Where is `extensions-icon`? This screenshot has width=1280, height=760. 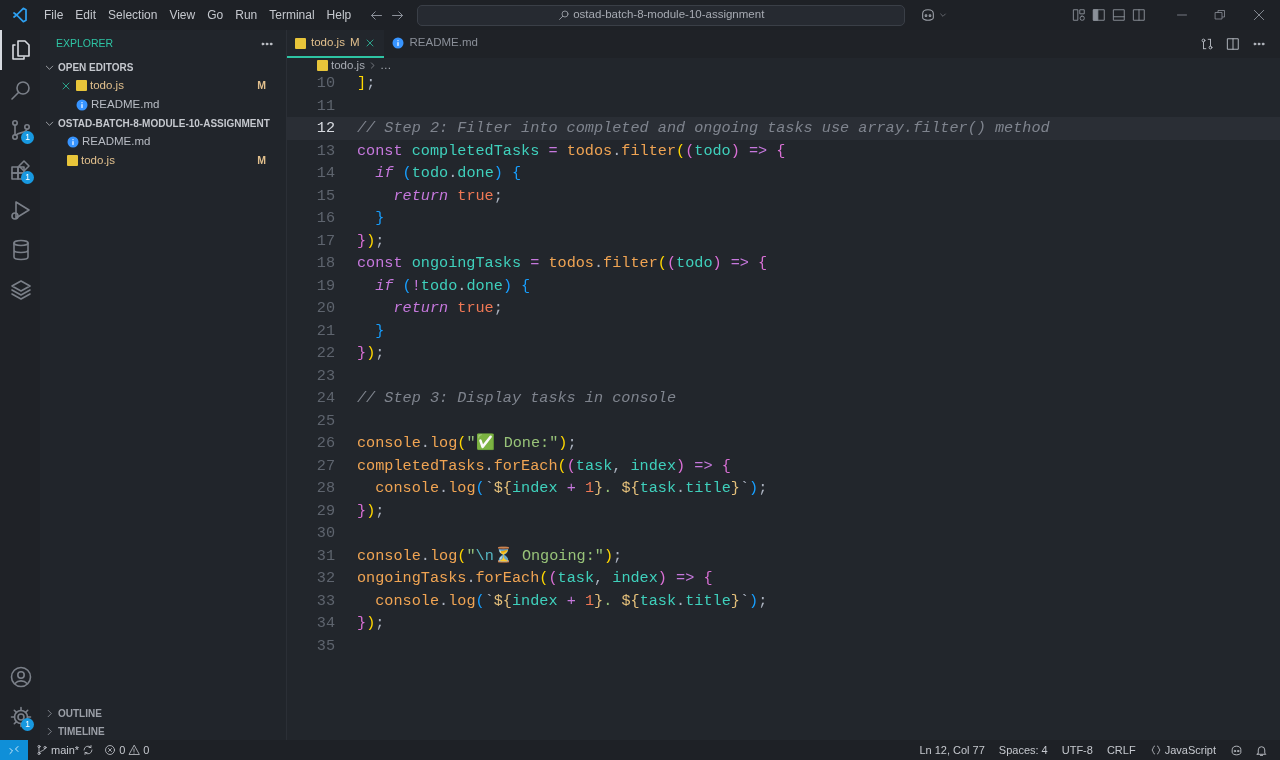
extensions-icon is located at coordinates (21, 170).